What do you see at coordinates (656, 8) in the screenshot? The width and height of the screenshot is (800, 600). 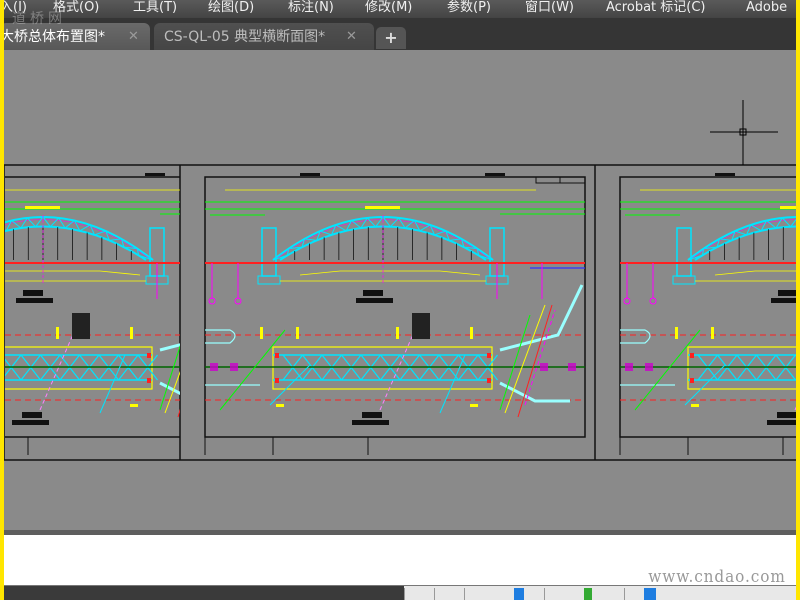 I see `menu-acrobat-markup: Acrobat 标记(C)` at bounding box center [656, 8].